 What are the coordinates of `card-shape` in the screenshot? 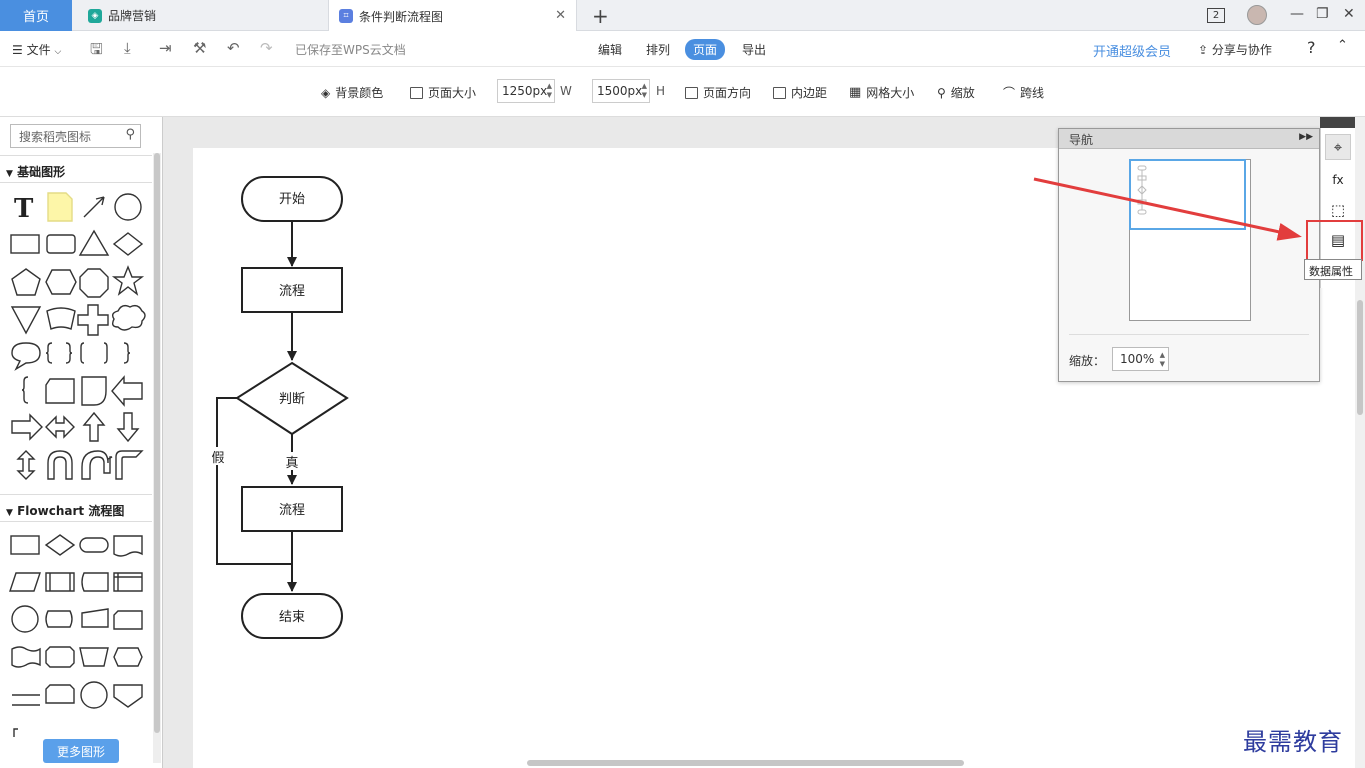 It's located at (60, 391).